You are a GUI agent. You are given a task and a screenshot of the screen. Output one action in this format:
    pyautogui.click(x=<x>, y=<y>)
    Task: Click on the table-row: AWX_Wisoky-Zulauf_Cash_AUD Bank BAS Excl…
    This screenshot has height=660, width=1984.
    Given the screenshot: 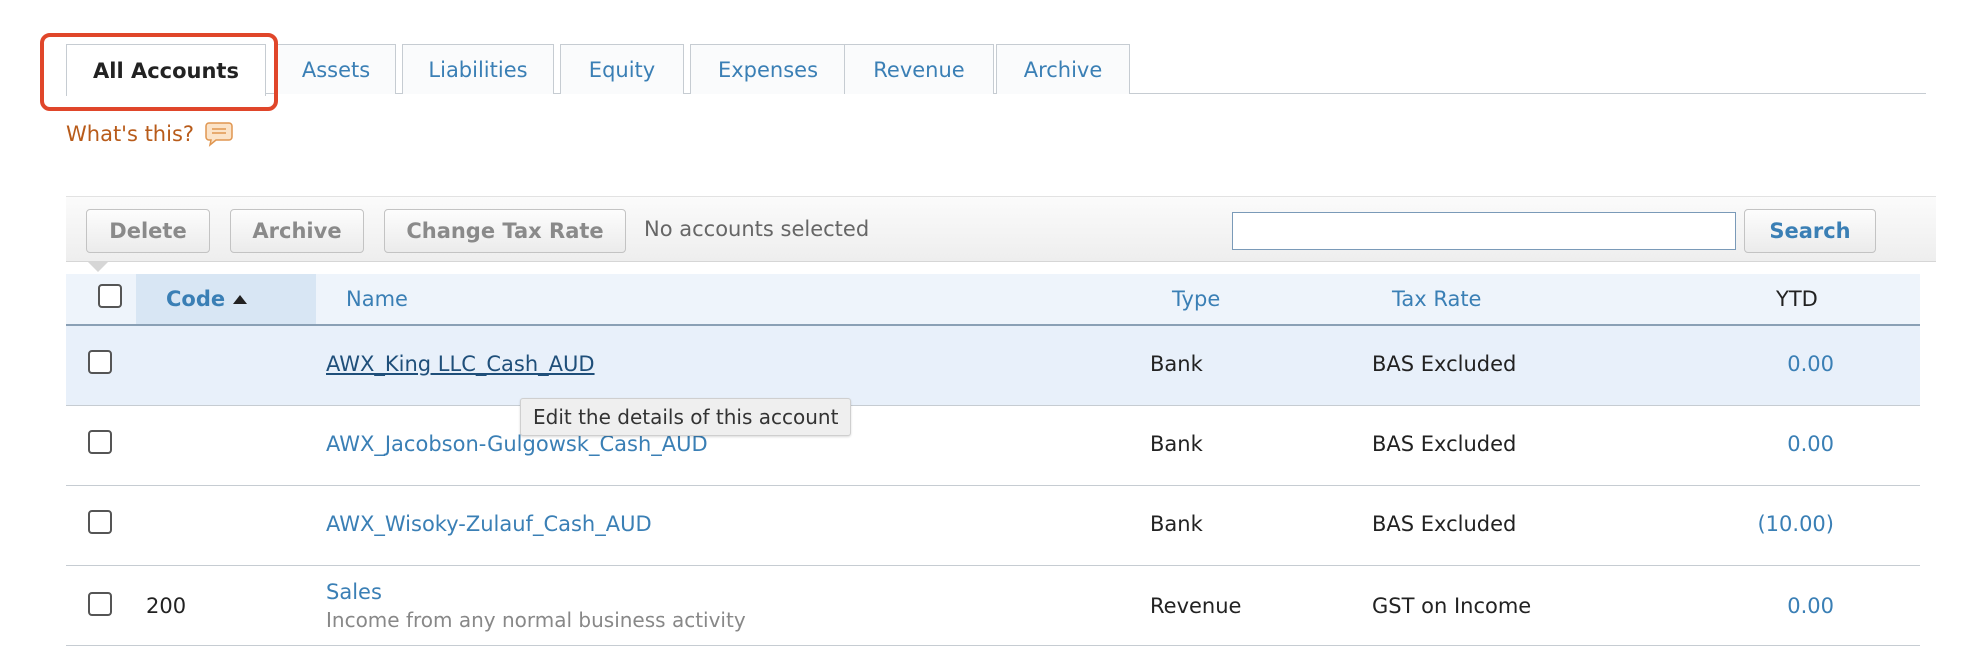 What is the action you would take?
    pyautogui.click(x=993, y=526)
    